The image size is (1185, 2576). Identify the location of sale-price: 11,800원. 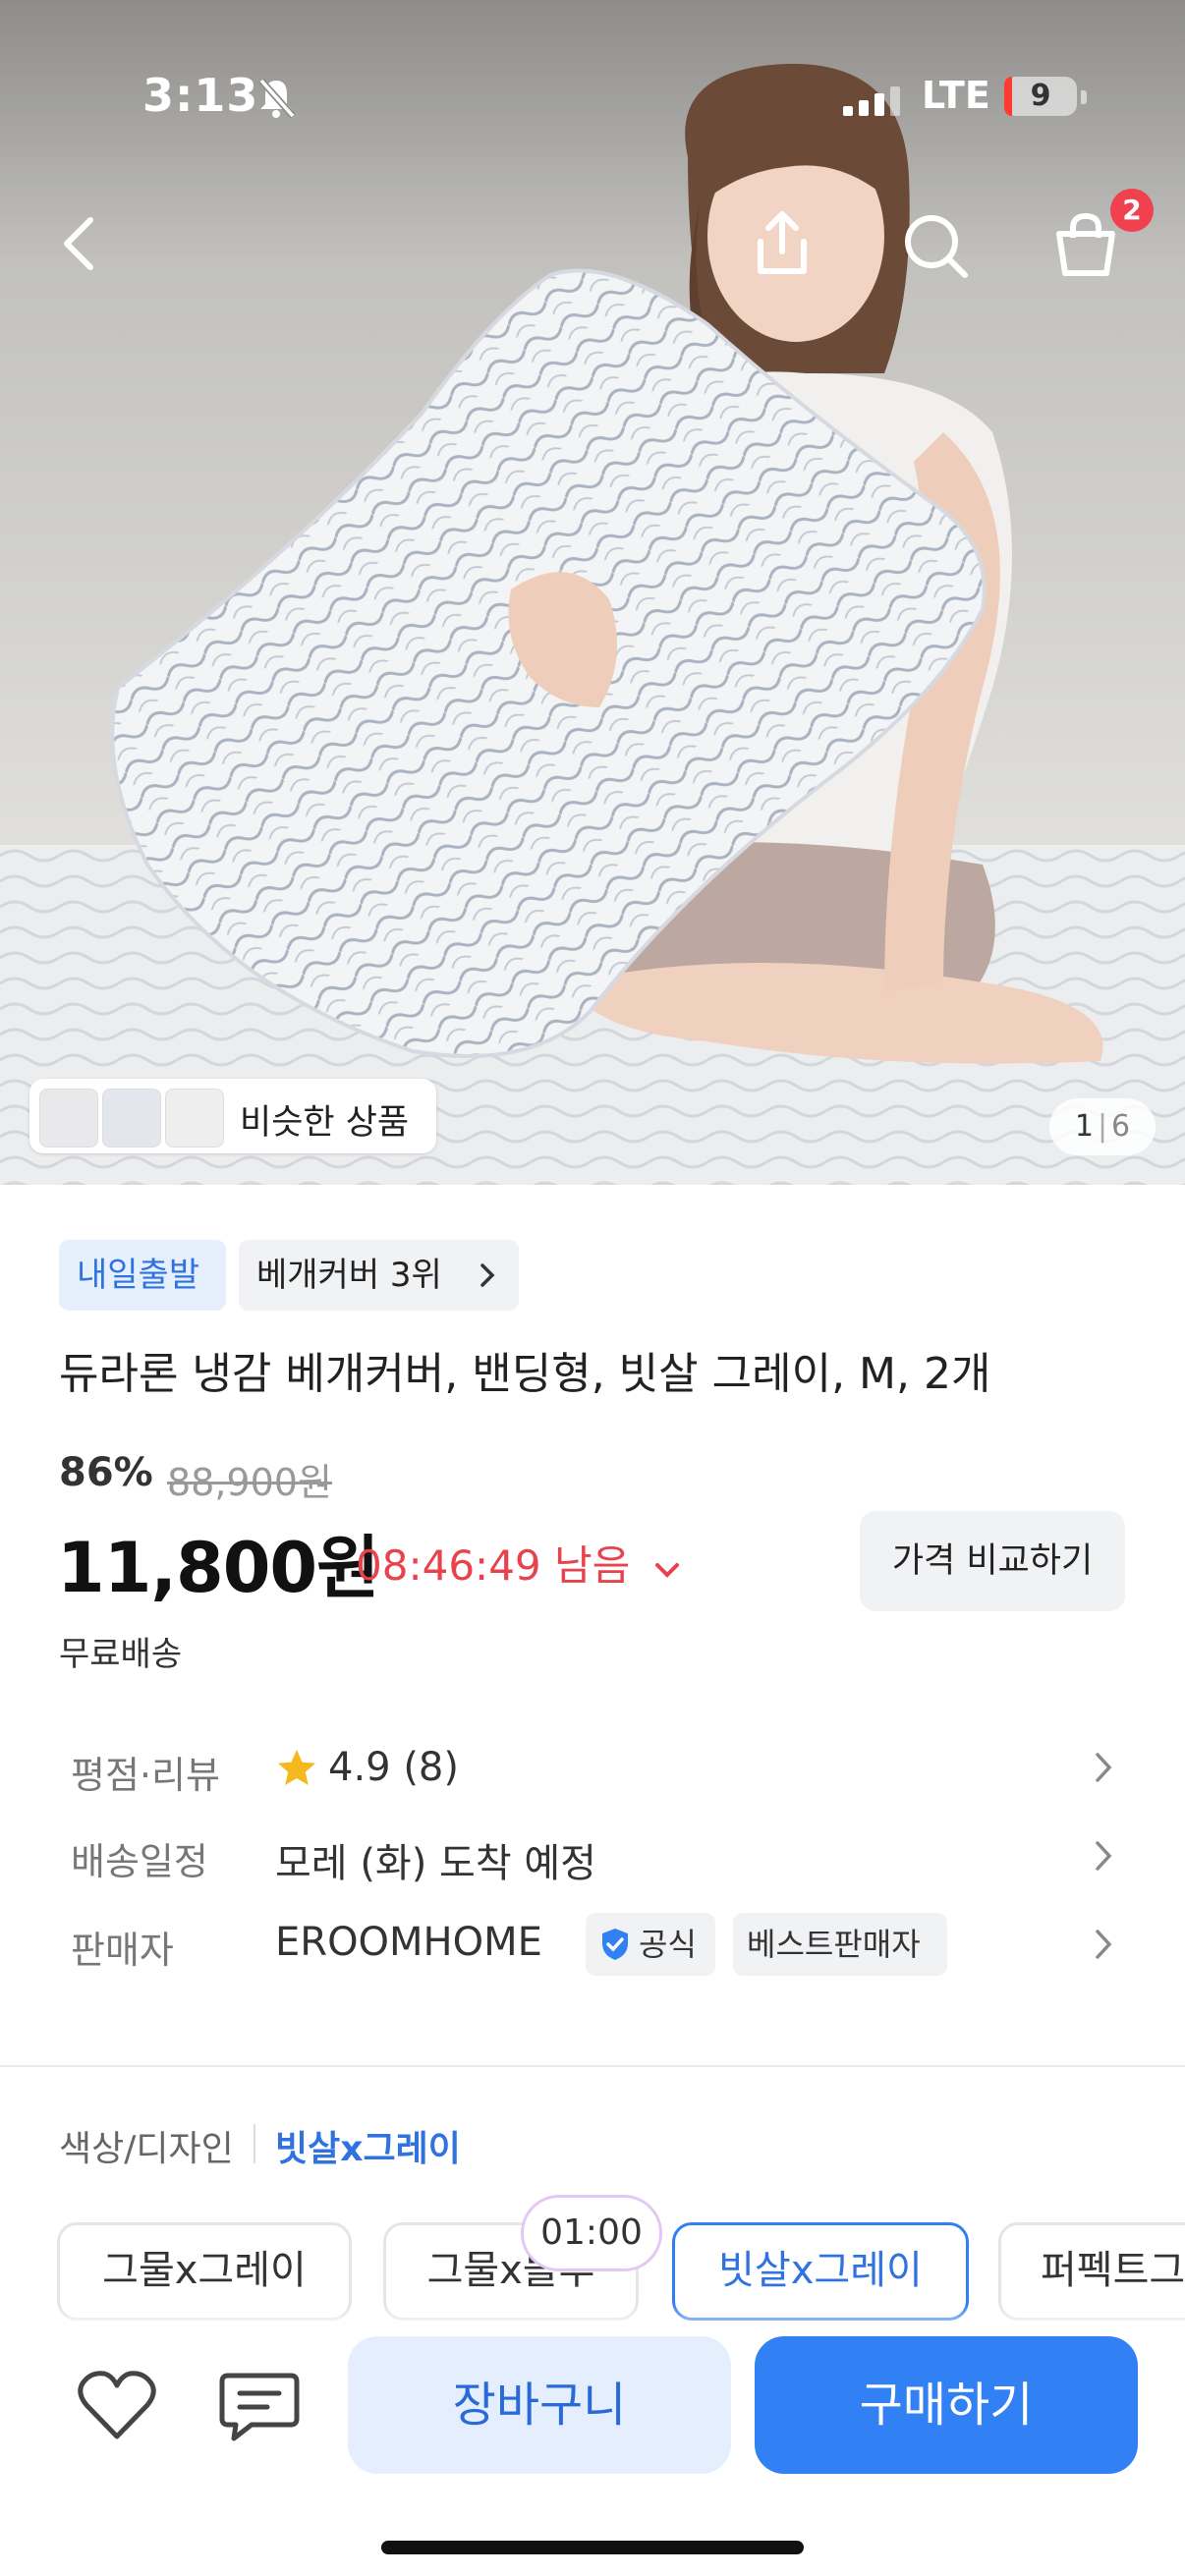
(219, 1568).